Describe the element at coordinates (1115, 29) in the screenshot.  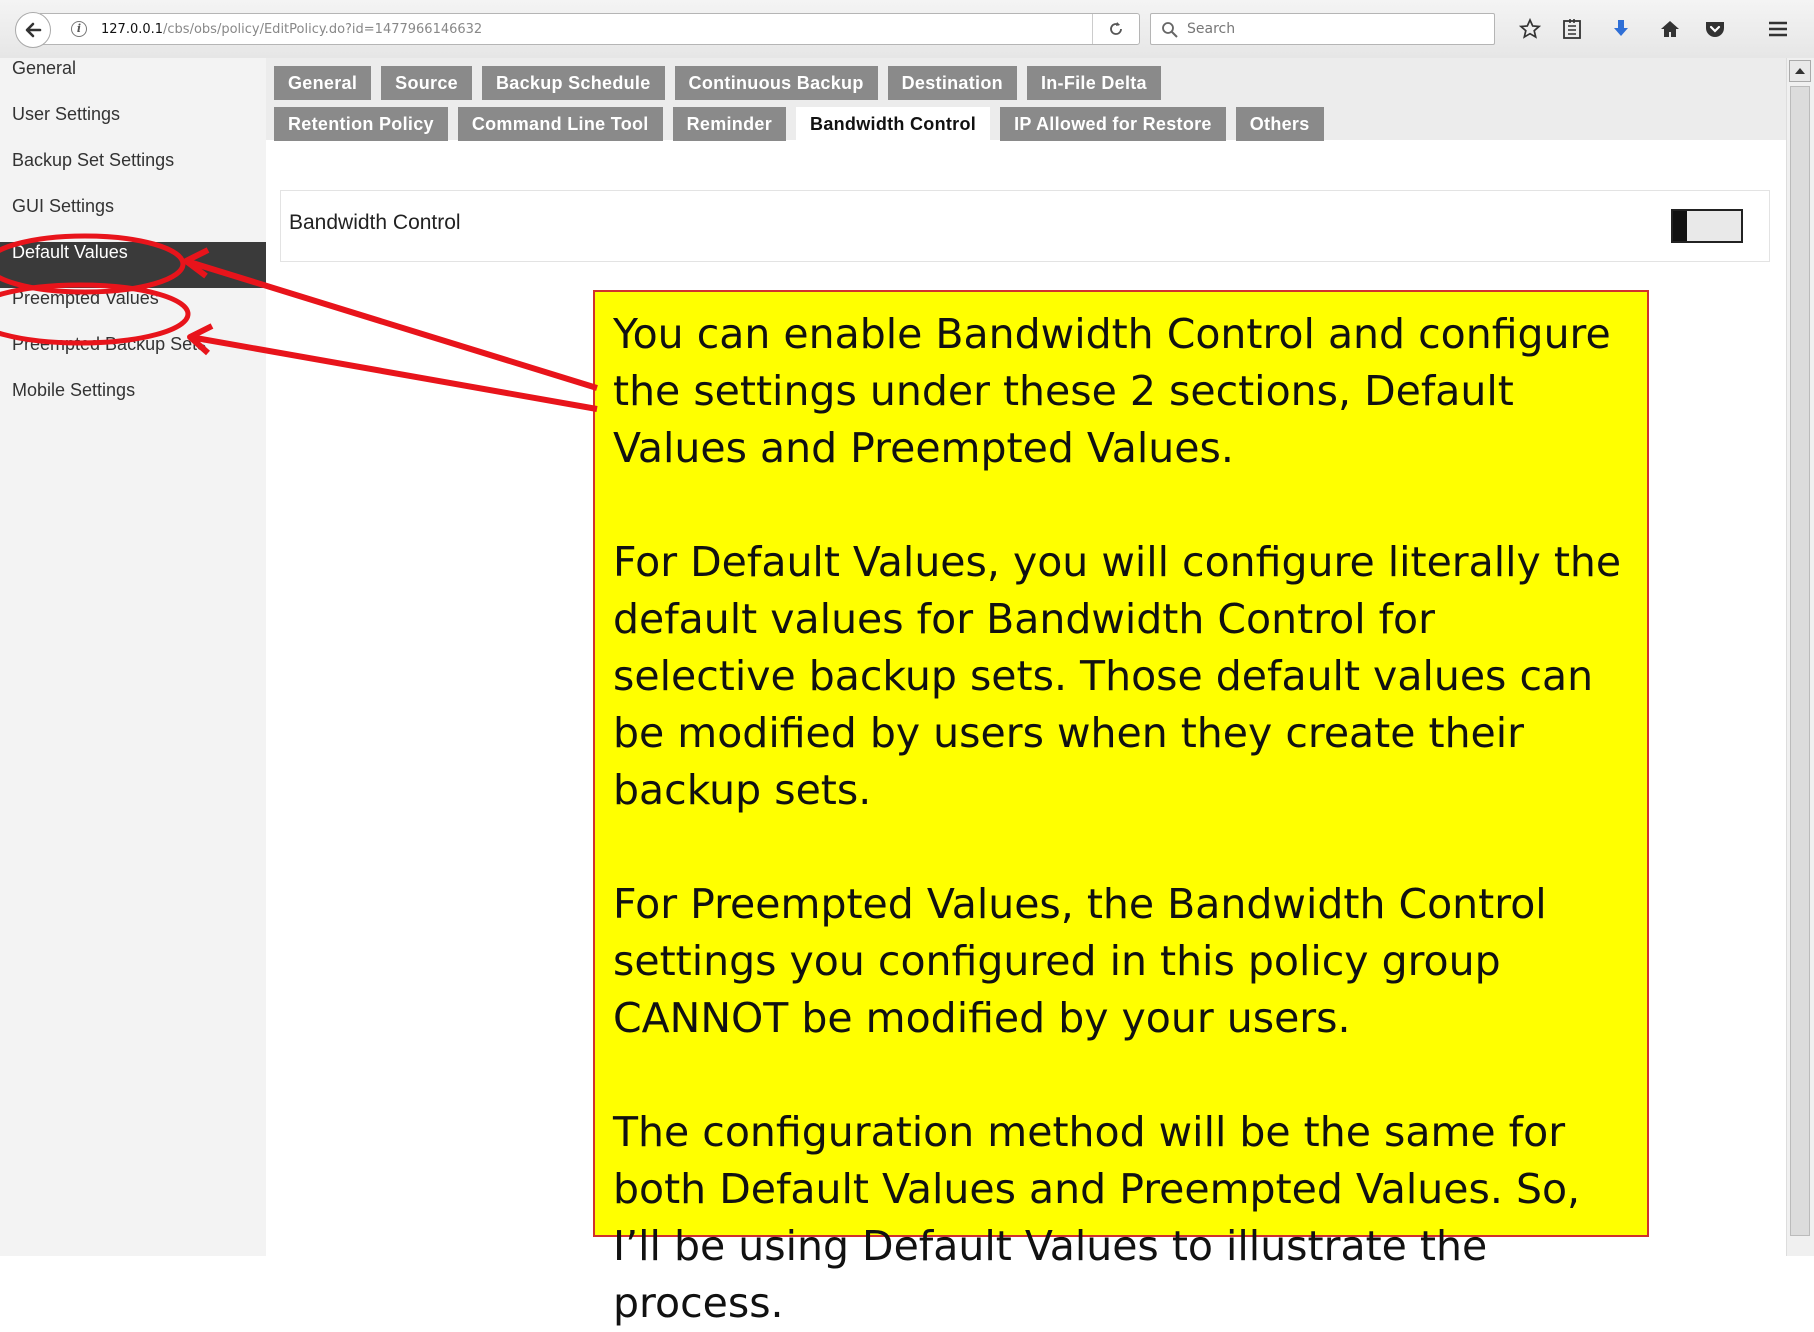
I see `reload-icon` at that location.